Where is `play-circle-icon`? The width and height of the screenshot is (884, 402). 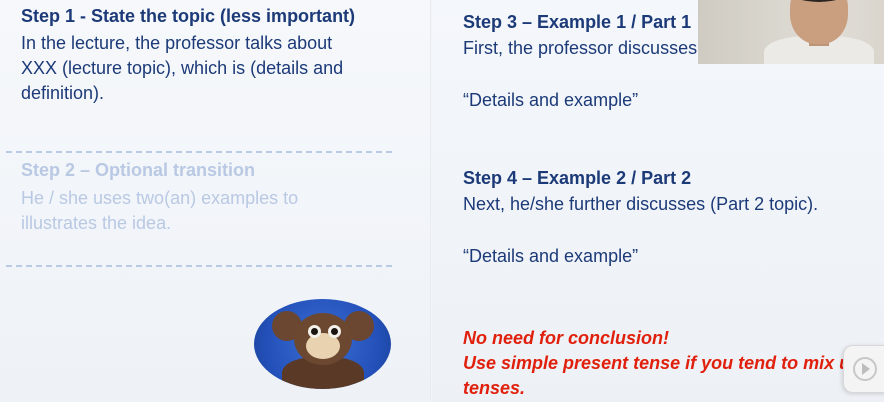
play-circle-icon is located at coordinates (865, 369).